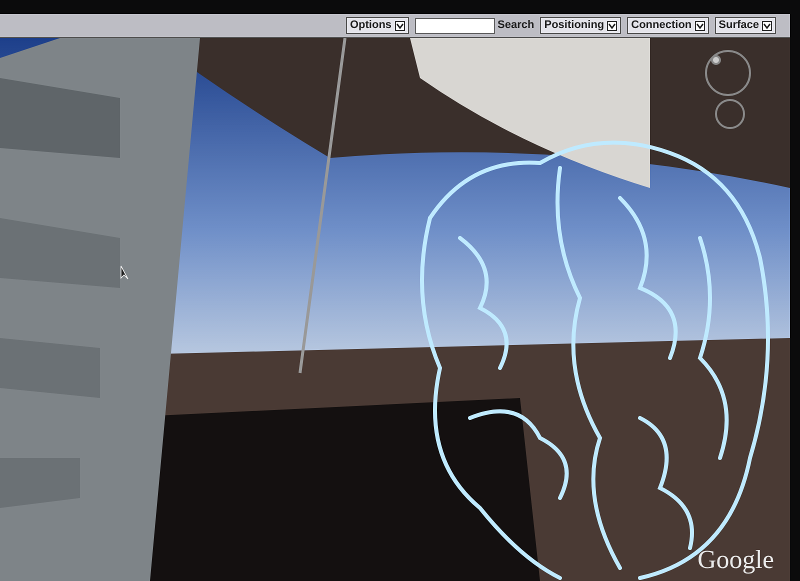  I want to click on dropdown-button: Options, so click(377, 25).